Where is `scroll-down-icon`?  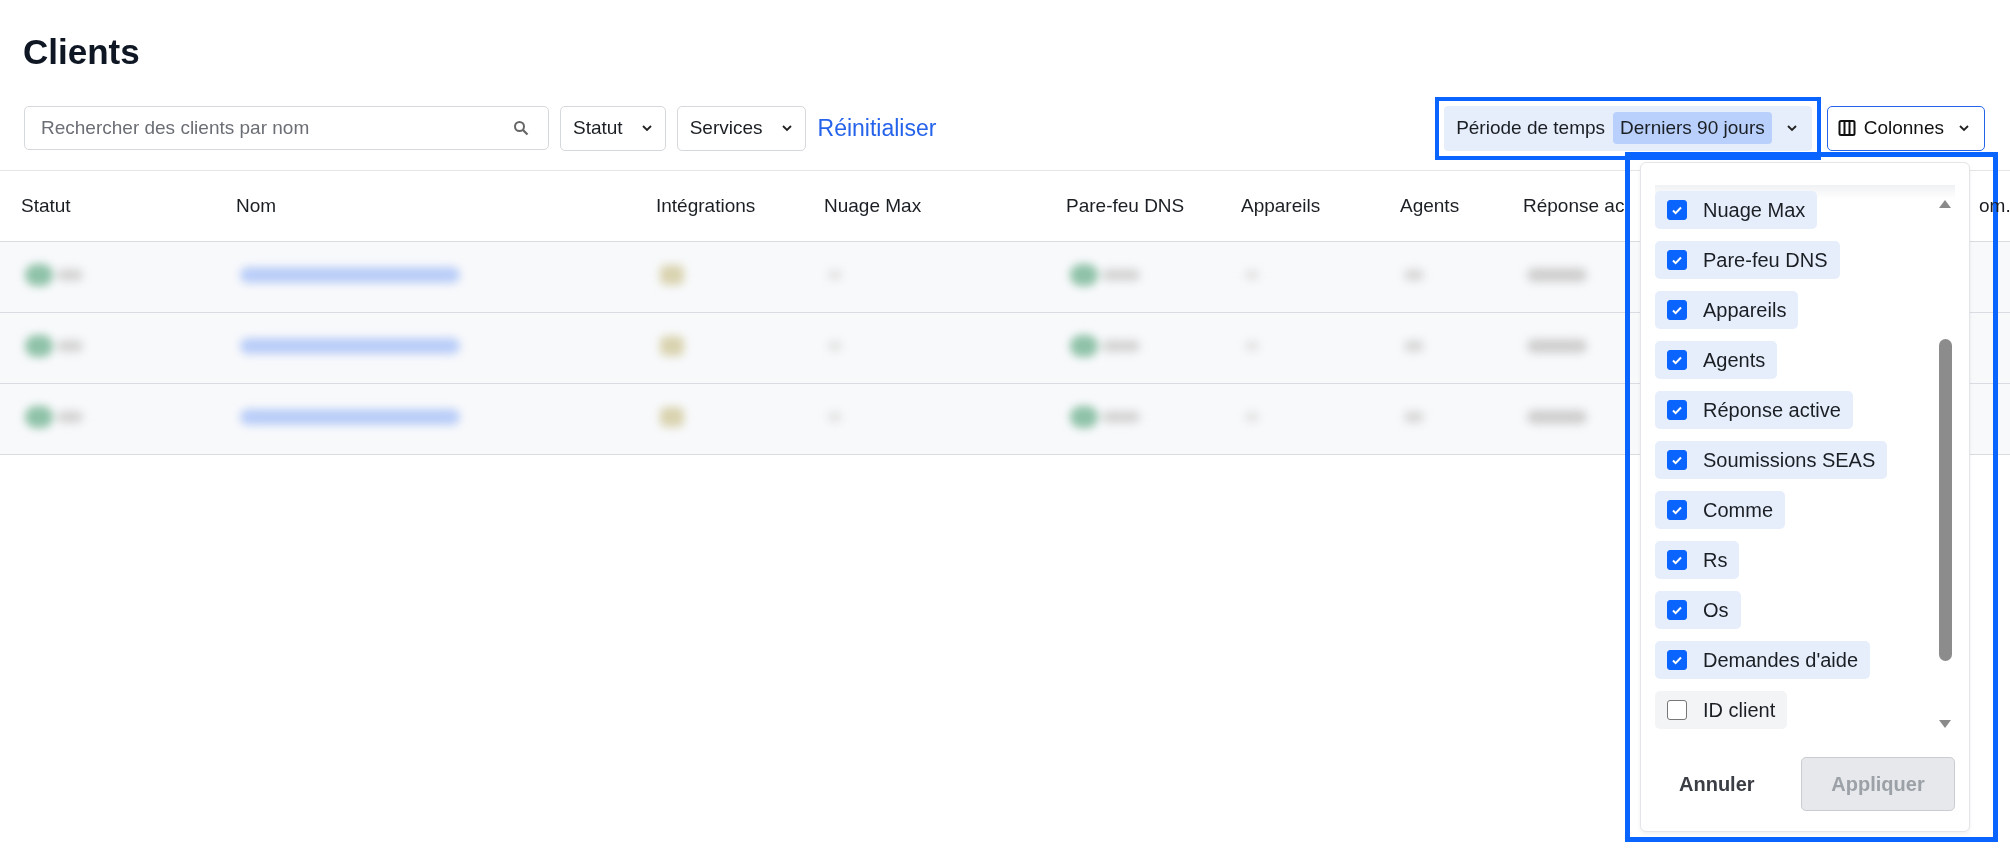 scroll-down-icon is located at coordinates (1945, 724).